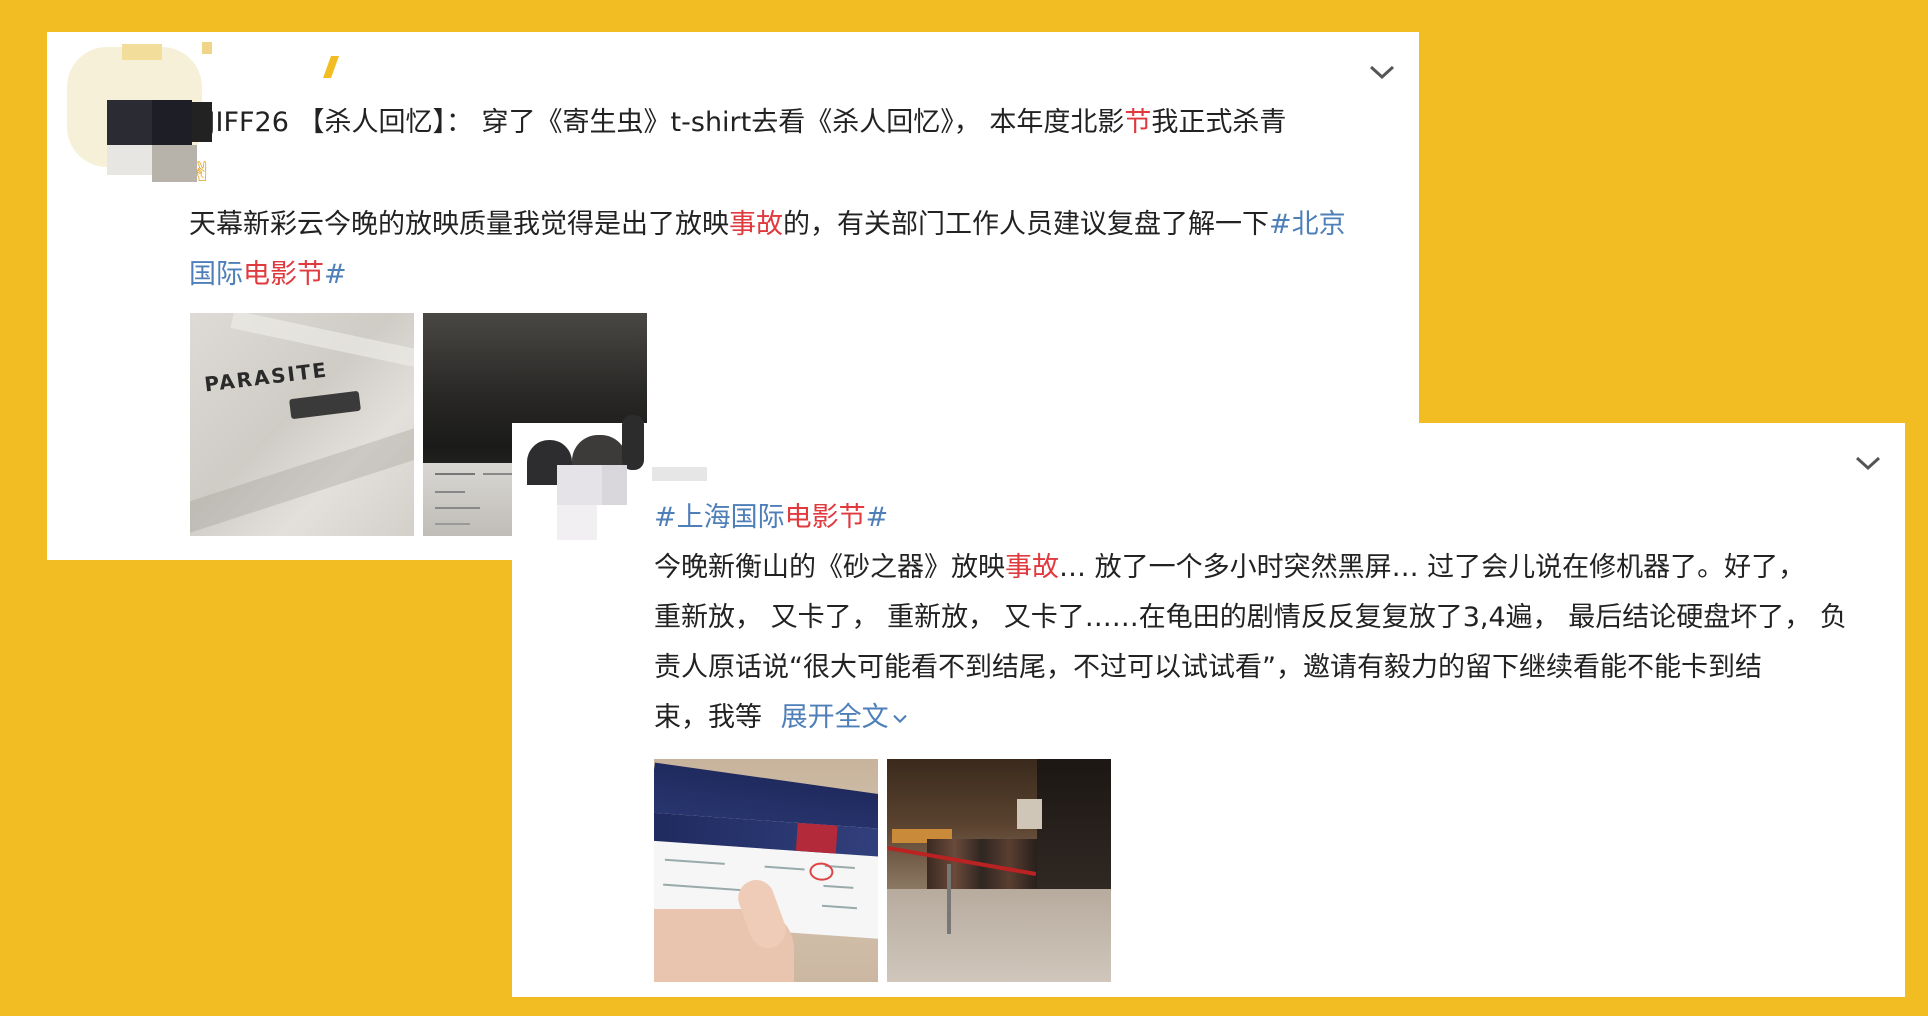 The height and width of the screenshot is (1016, 1928). I want to click on photo-cinema-lobby, so click(999, 870).